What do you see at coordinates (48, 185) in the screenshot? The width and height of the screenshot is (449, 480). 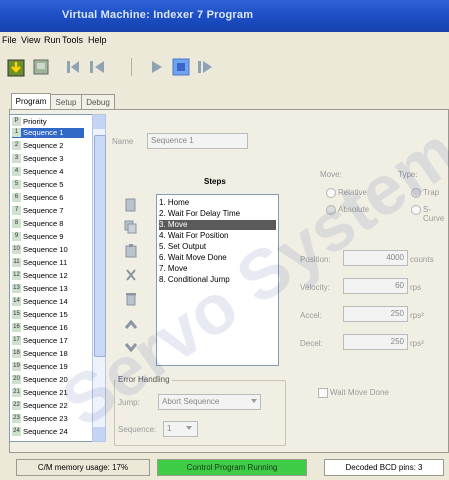 I see `list-item: 5 Sequence 5` at bounding box center [48, 185].